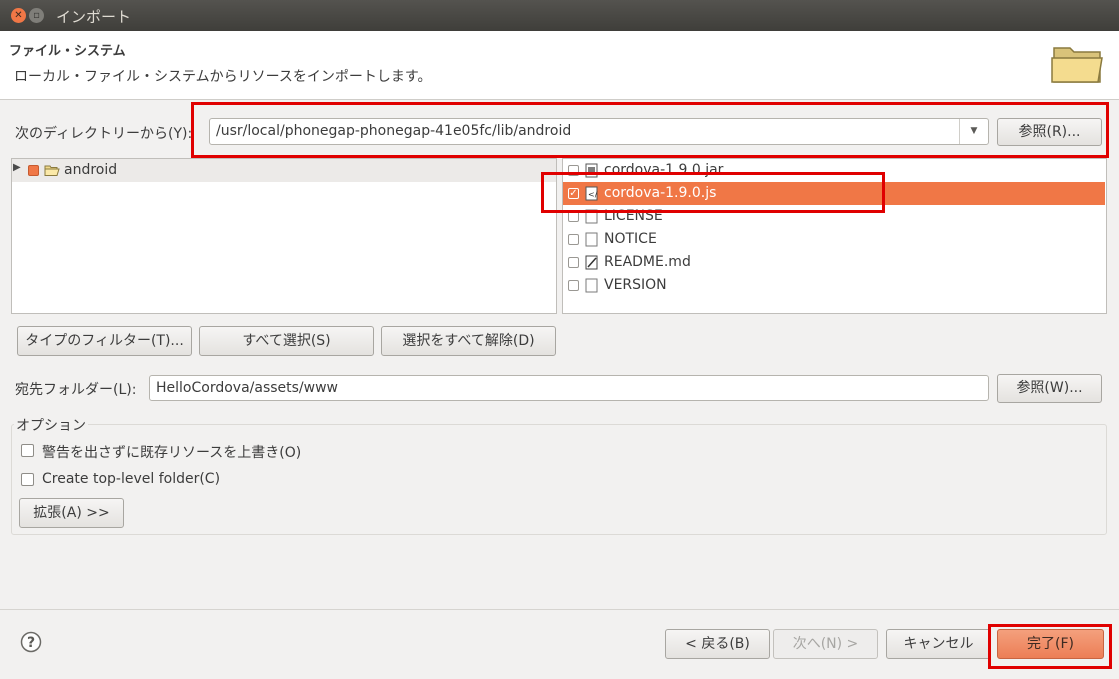 This screenshot has width=1119, height=679. Describe the element at coordinates (1050, 644) in the screenshot. I see `finish-button: 完了(F)` at that location.